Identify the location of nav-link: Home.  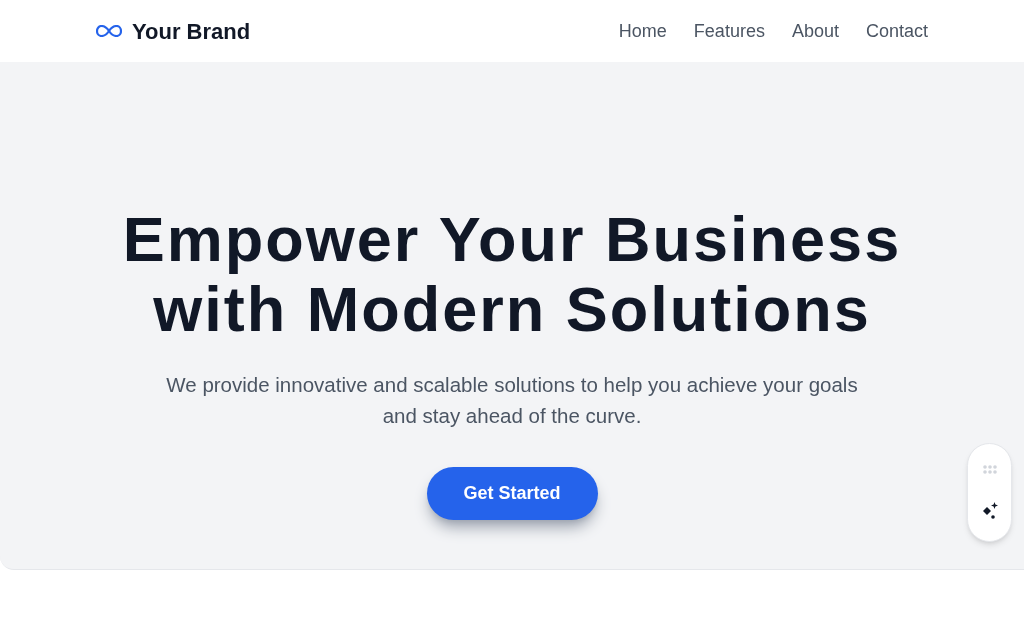
(642, 31).